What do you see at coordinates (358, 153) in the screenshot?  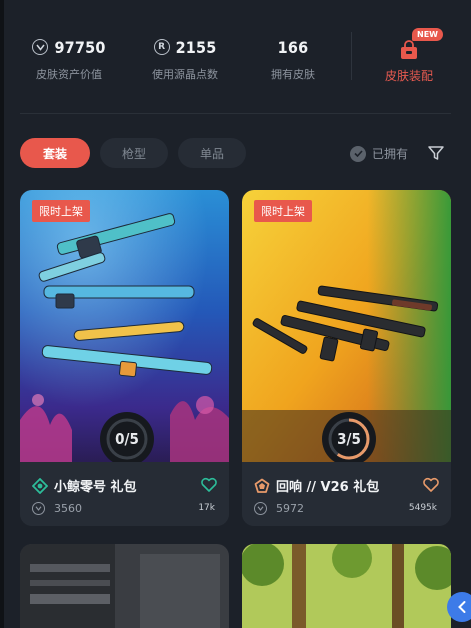 I see `check-circle-icon` at bounding box center [358, 153].